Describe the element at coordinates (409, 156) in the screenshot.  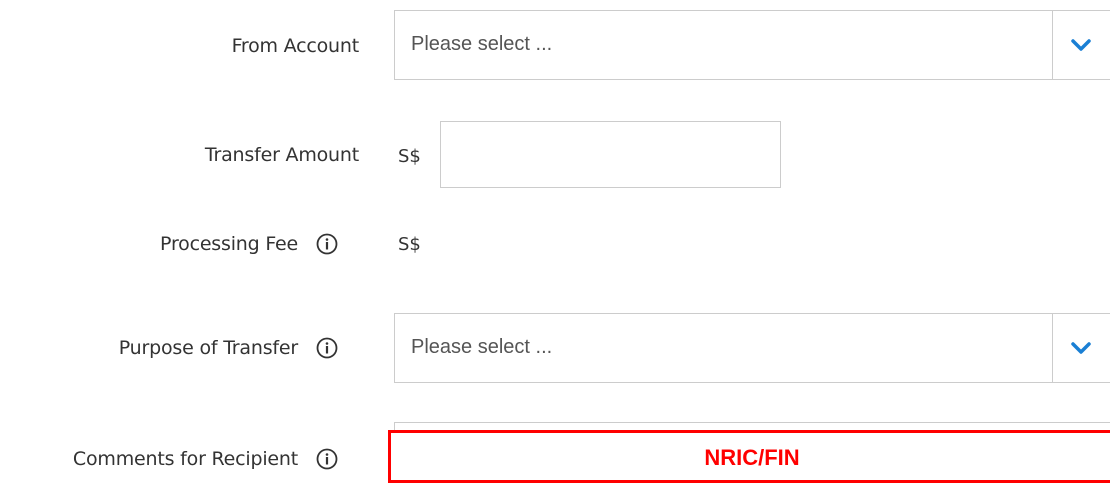
I see `transfer-amount-currency: S$` at that location.